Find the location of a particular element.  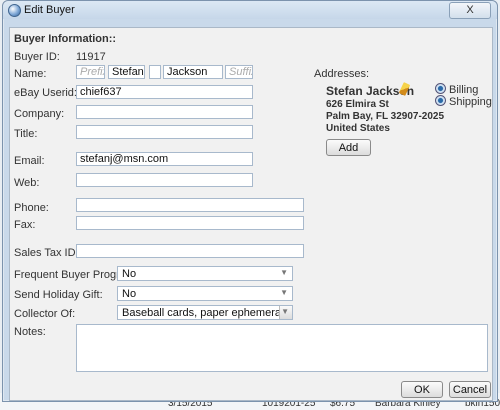

collector-of-label: Collector Of: is located at coordinates (45, 314).